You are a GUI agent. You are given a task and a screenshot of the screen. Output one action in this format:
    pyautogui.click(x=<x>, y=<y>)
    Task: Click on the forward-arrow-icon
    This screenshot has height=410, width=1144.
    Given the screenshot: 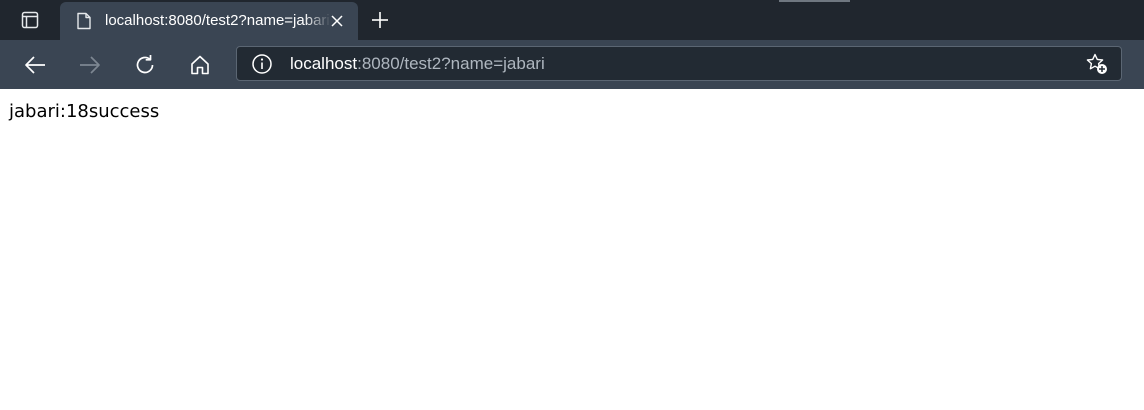 What is the action you would take?
    pyautogui.click(x=90, y=65)
    